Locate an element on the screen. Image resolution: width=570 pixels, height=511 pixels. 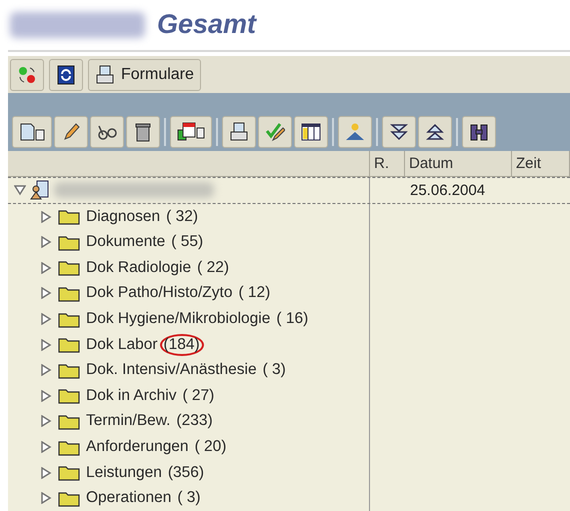
count-label: ( 32) is located at coordinates (182, 216).